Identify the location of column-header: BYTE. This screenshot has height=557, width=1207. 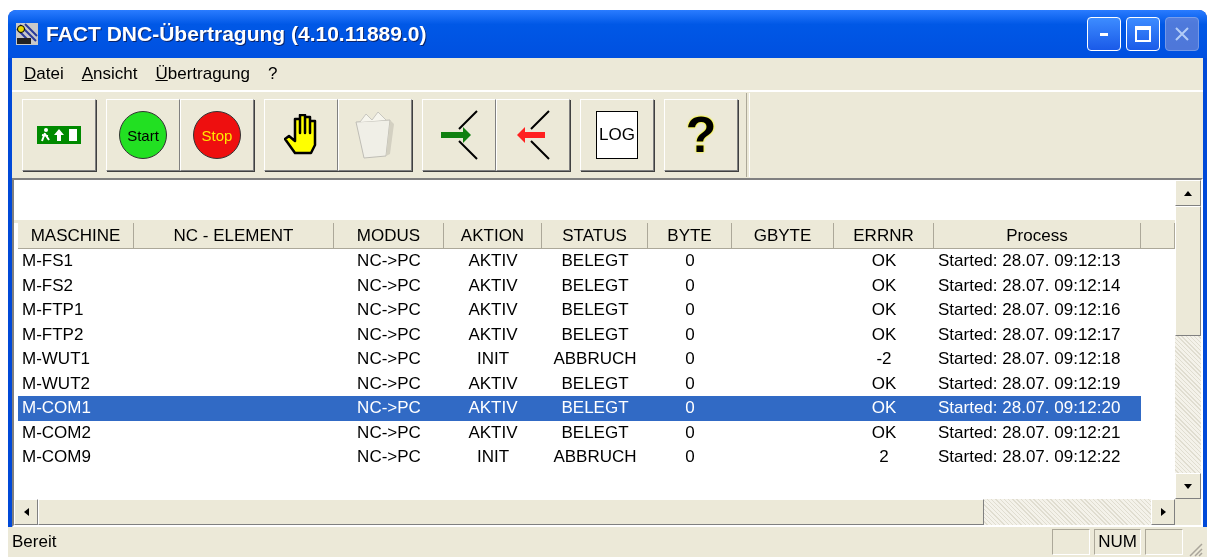
(690, 236).